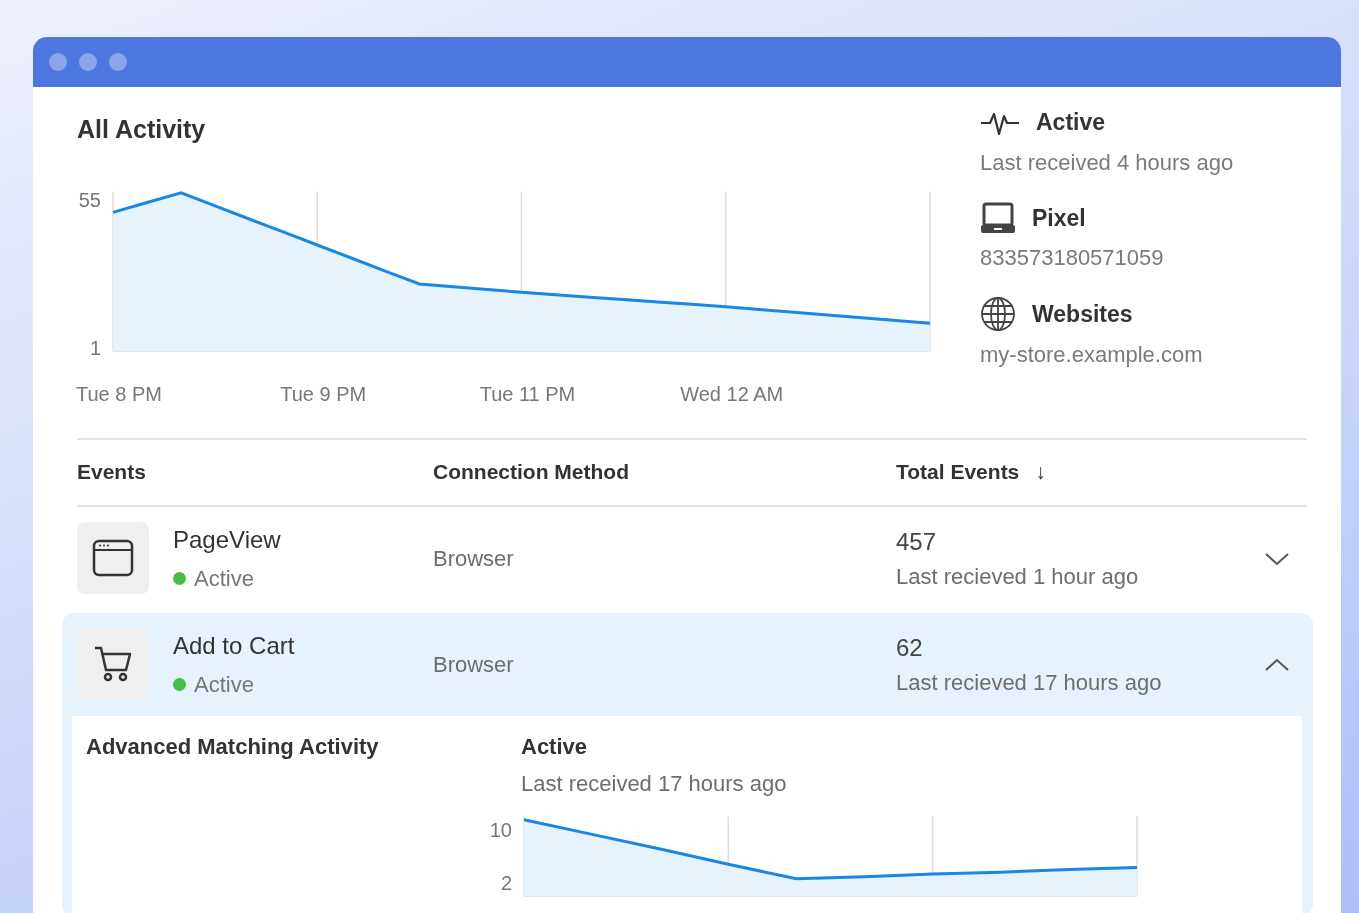  I want to click on summary-detail: my-store.example.com, so click(1092, 355).